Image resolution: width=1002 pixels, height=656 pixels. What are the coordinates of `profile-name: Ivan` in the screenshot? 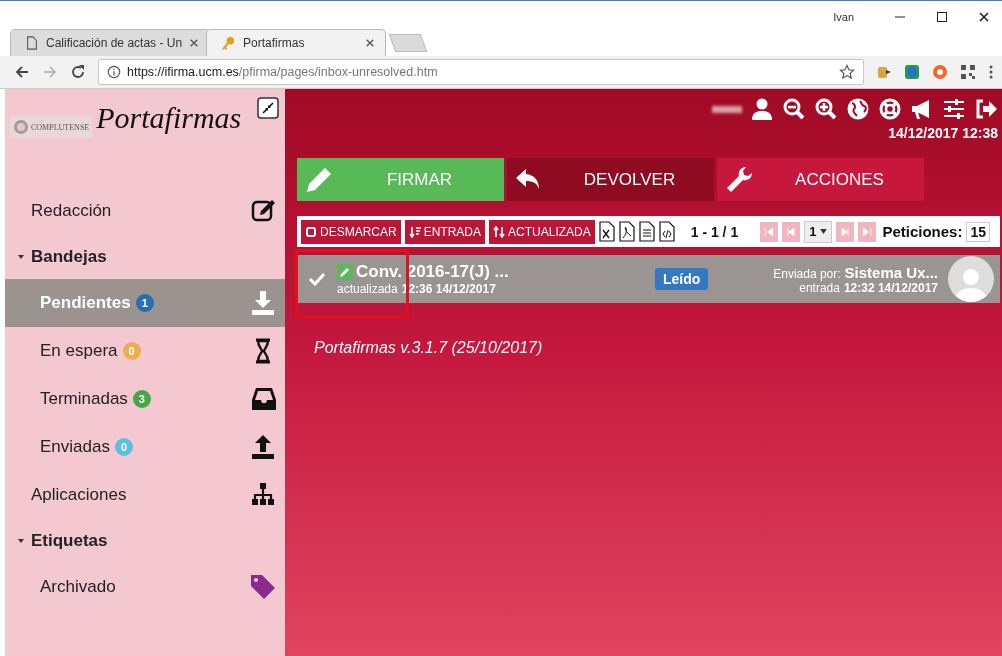 It's located at (843, 17).